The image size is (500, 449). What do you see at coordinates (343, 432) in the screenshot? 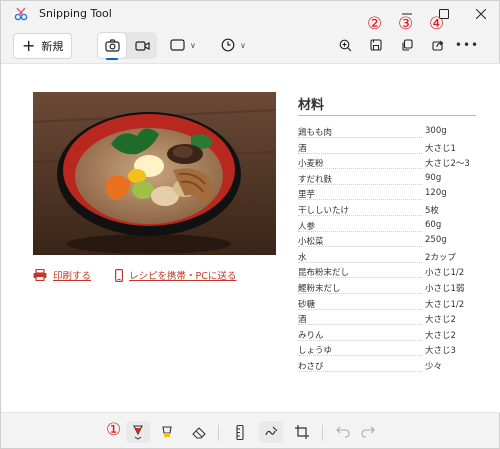
I see `undo-button` at bounding box center [343, 432].